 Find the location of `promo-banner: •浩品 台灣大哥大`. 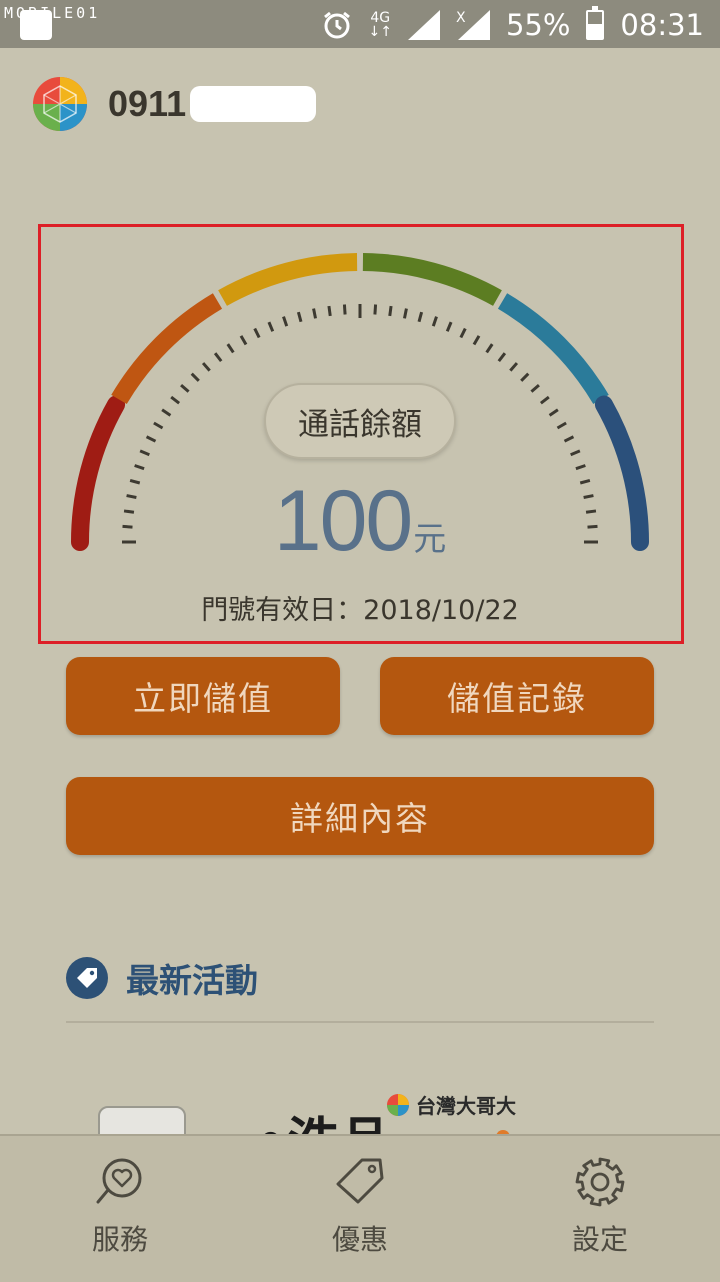

promo-banner: •浩品 台灣大哥大 is located at coordinates (360, 1098).